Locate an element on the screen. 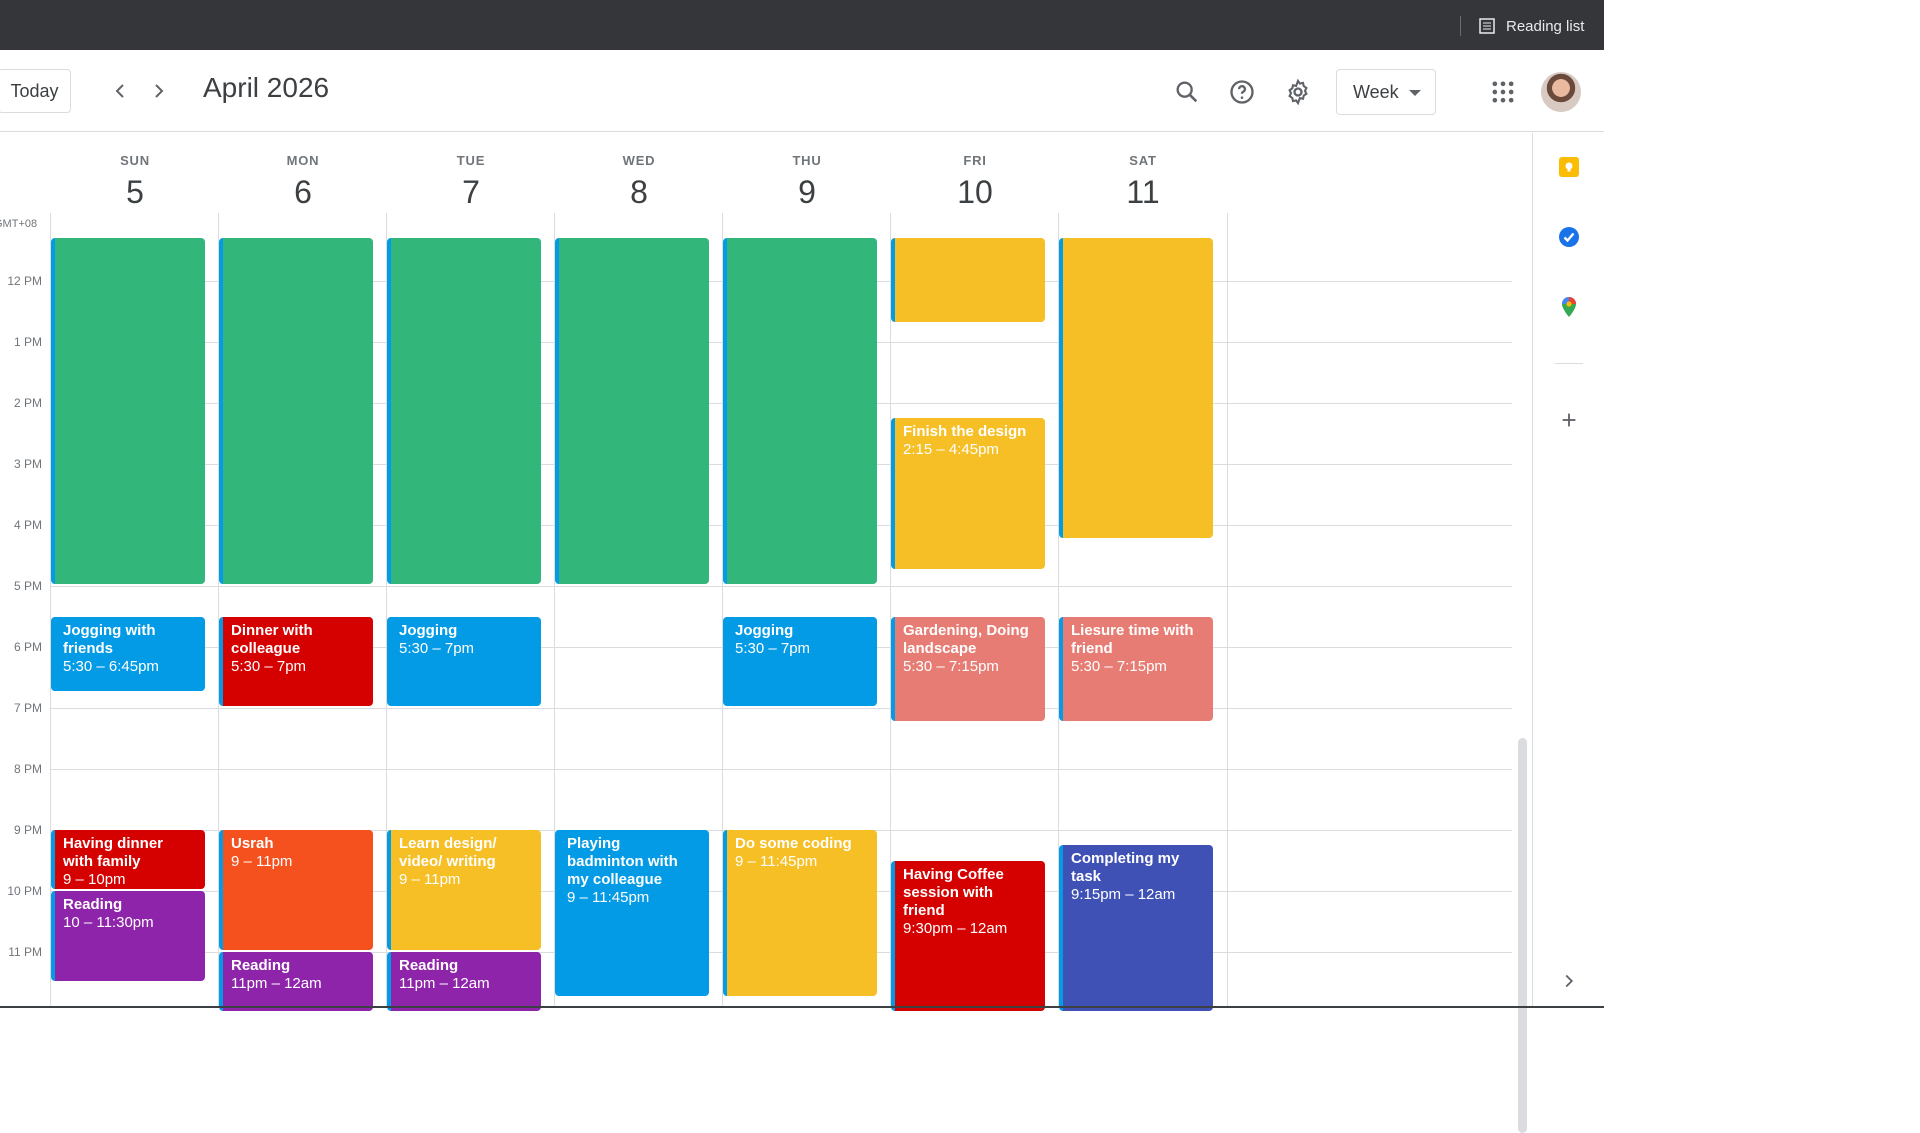 The height and width of the screenshot is (1133, 1920). event-title: Liesure time with friend is located at coordinates (1132, 639).